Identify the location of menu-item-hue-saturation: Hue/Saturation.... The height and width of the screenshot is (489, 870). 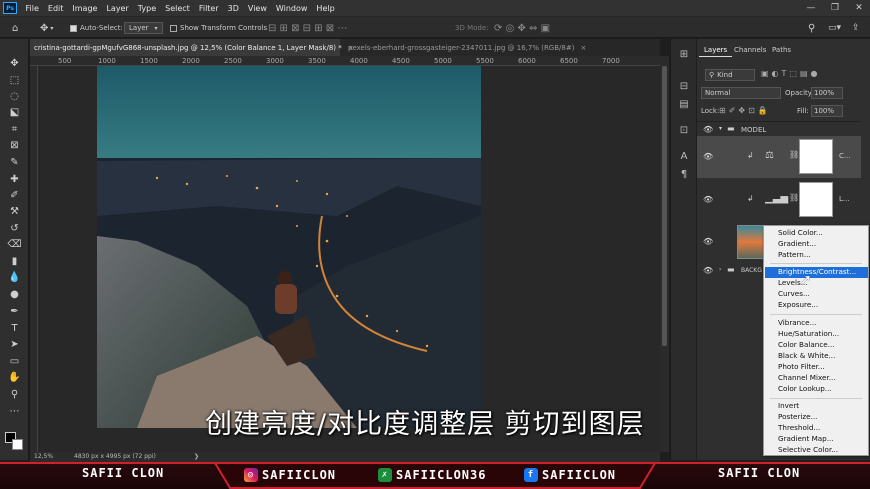
(816, 334).